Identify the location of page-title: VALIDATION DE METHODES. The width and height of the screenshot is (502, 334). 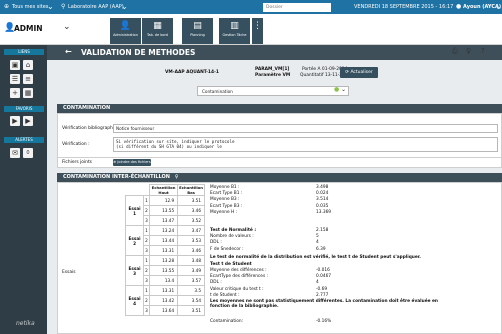
(138, 52).